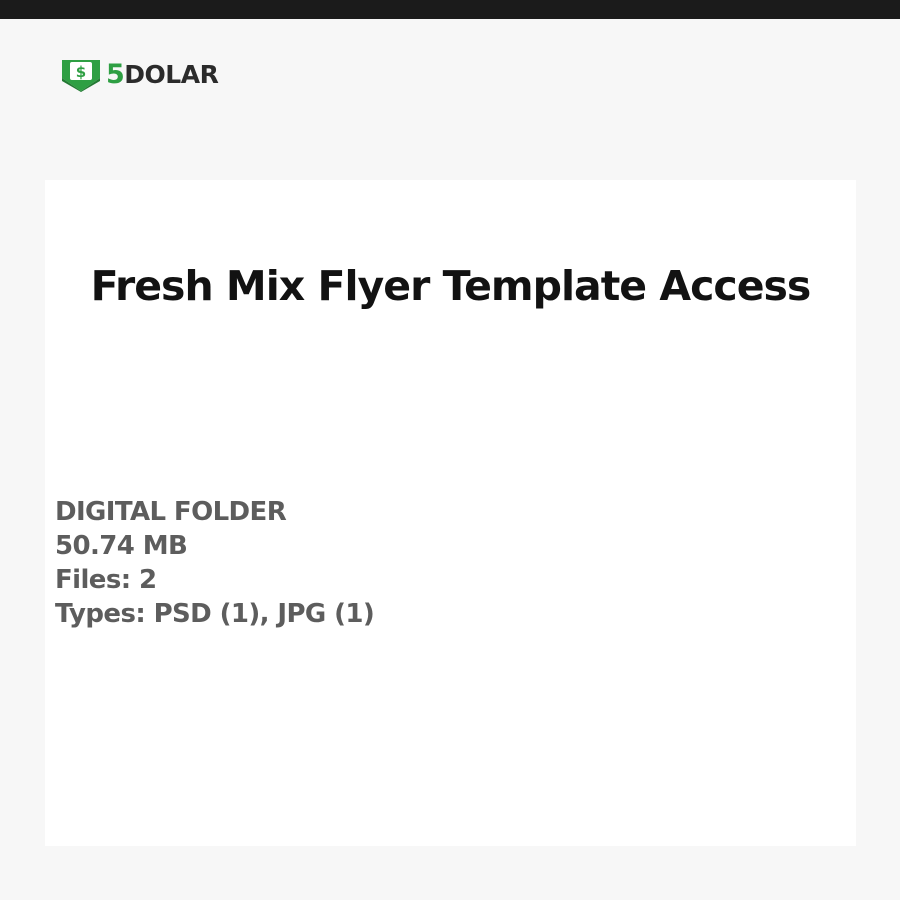 Image resolution: width=900 pixels, height=900 pixels. What do you see at coordinates (451, 286) in the screenshot?
I see `product-title: Fresh Mix Flyer Template Access` at bounding box center [451, 286].